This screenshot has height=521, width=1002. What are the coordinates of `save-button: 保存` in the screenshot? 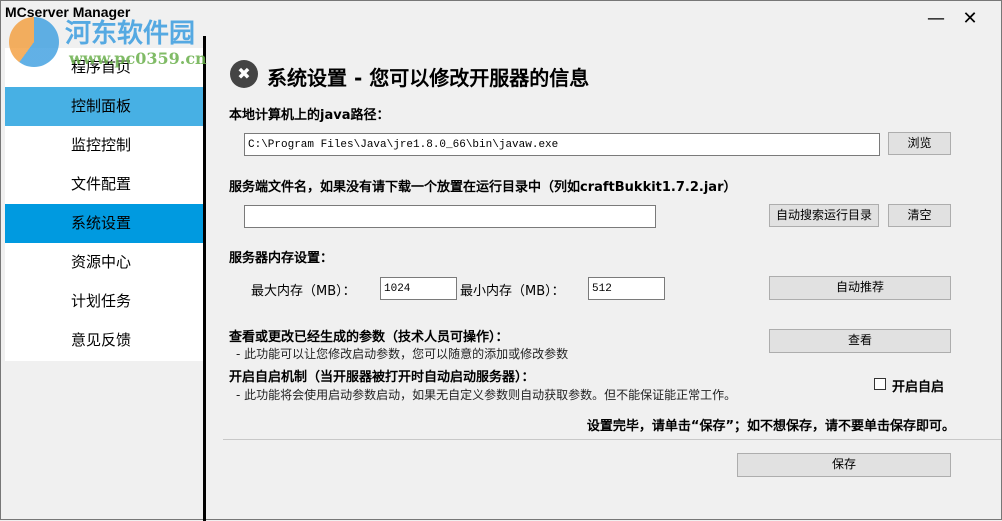 It's located at (844, 465).